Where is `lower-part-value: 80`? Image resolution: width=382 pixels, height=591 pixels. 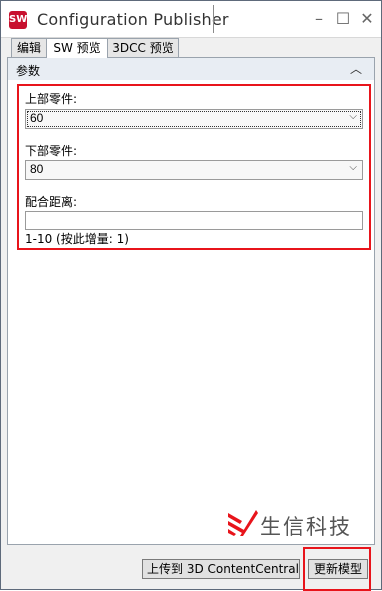 lower-part-value: 80 is located at coordinates (37, 169).